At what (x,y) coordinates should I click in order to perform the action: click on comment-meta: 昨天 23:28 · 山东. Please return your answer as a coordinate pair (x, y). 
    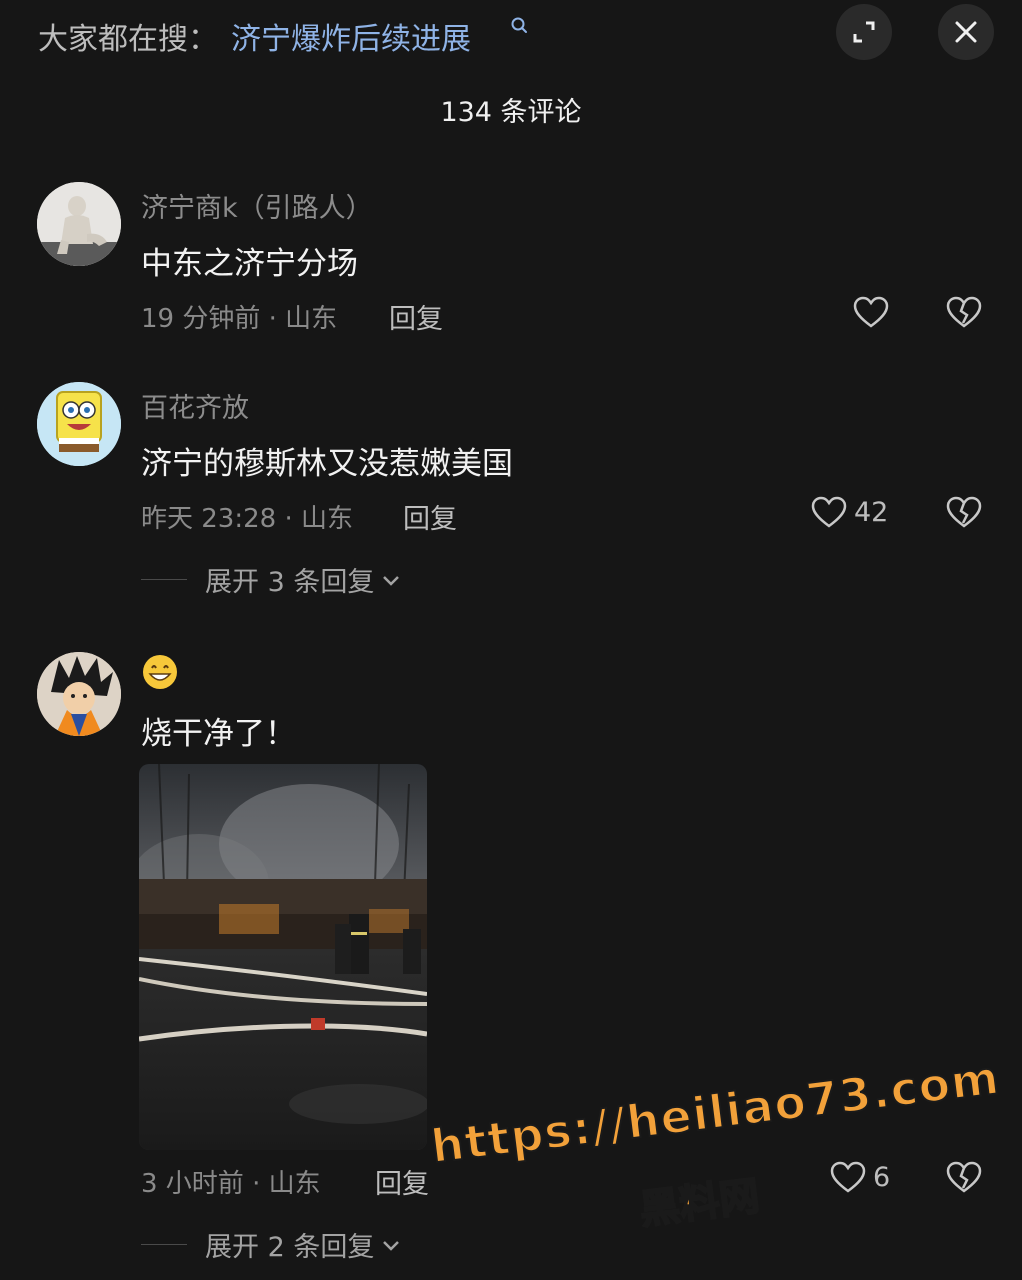
    Looking at the image, I should click on (247, 519).